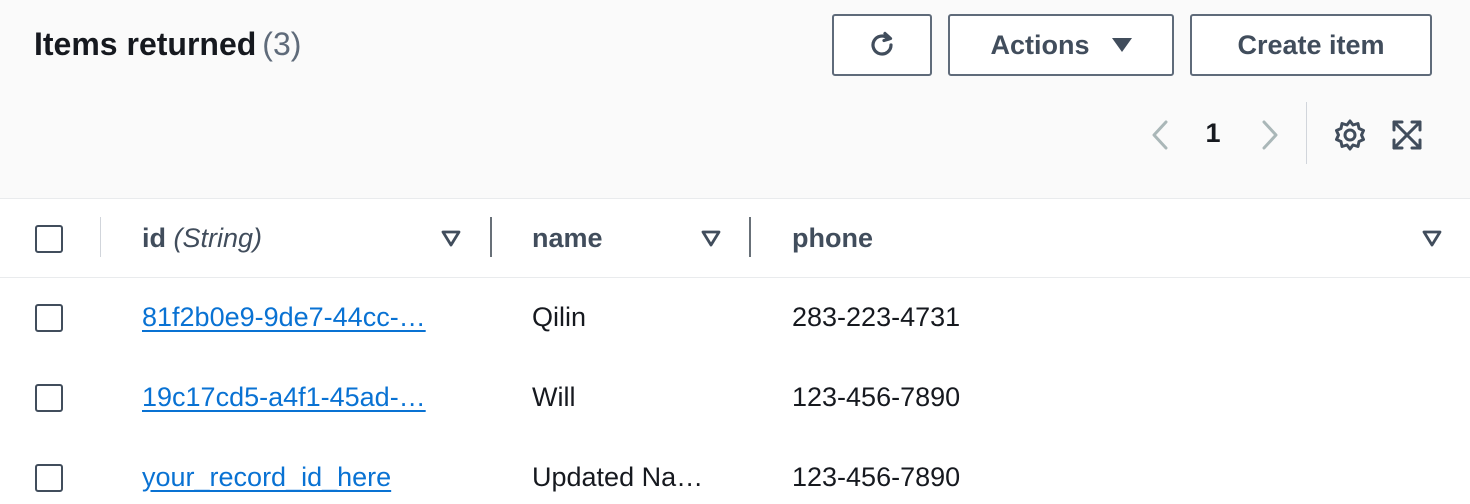 Image resolution: width=1470 pixels, height=504 pixels. I want to click on cell-name: Will, so click(554, 397).